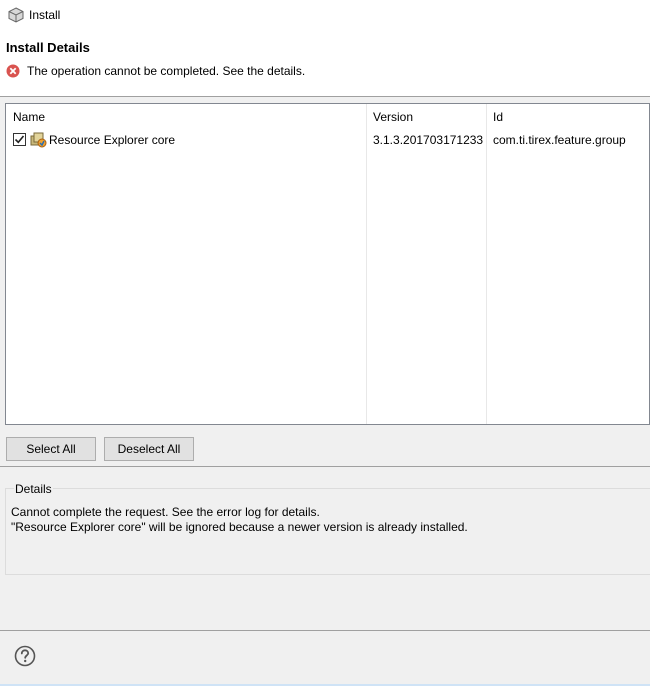  Describe the element at coordinates (51, 449) in the screenshot. I see `select-all-button: Select All` at that location.